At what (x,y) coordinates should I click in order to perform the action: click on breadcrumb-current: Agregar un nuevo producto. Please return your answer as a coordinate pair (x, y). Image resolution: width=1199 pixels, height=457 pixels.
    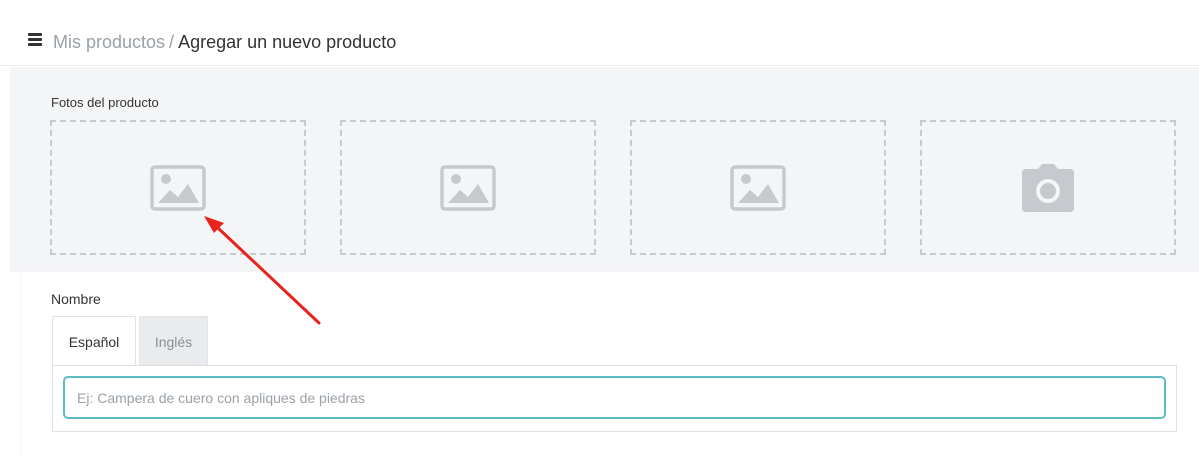
    Looking at the image, I should click on (287, 42).